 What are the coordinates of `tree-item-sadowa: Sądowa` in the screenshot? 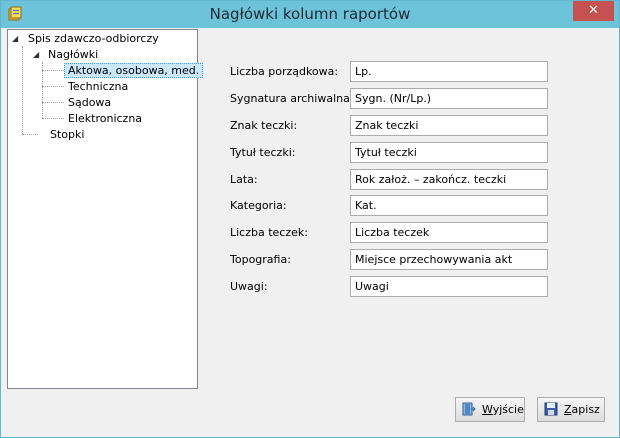 It's located at (89, 103).